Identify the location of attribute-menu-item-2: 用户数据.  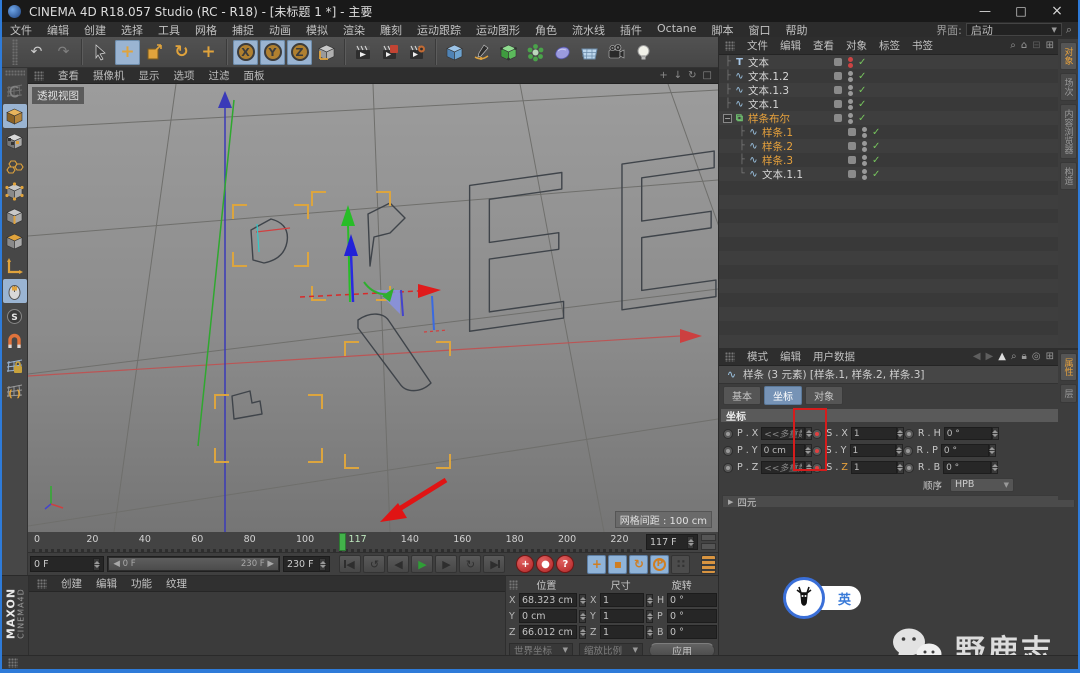
(834, 356).